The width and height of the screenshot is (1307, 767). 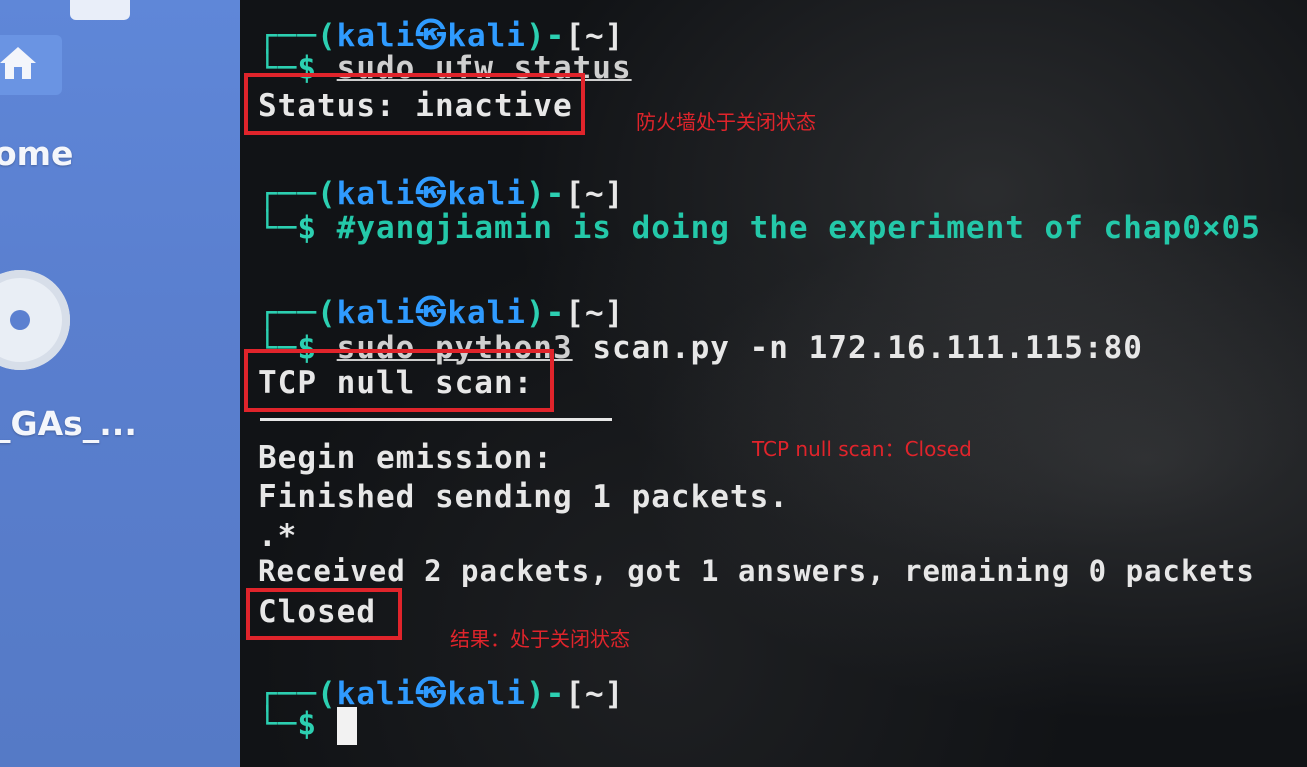 What do you see at coordinates (540, 639) in the screenshot?
I see `annotation-result: 结果：处于关闭状态` at bounding box center [540, 639].